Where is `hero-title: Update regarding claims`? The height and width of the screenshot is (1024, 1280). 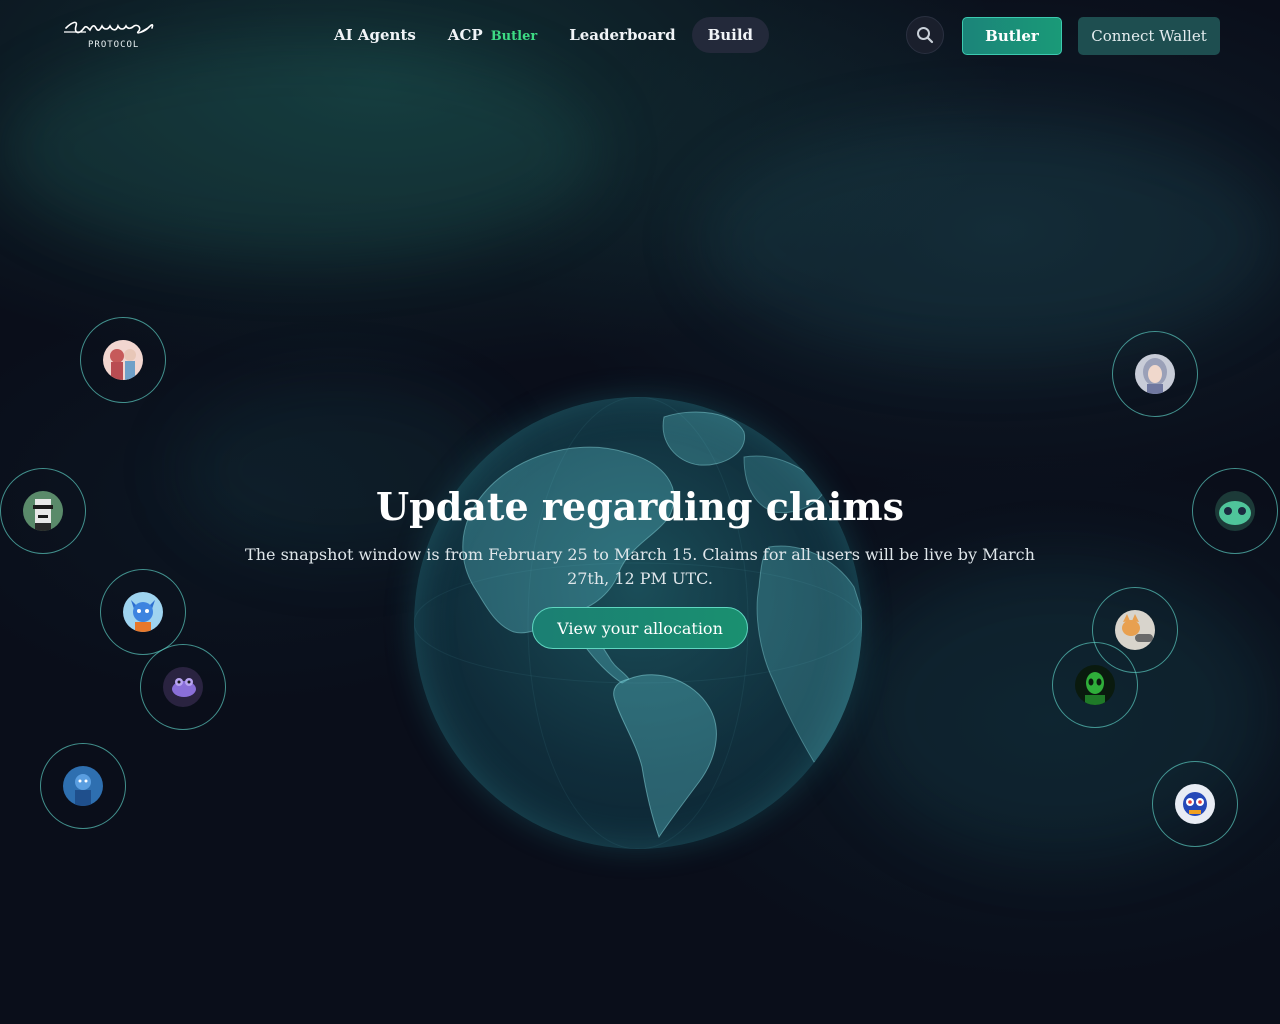 hero-title: Update regarding claims is located at coordinates (640, 506).